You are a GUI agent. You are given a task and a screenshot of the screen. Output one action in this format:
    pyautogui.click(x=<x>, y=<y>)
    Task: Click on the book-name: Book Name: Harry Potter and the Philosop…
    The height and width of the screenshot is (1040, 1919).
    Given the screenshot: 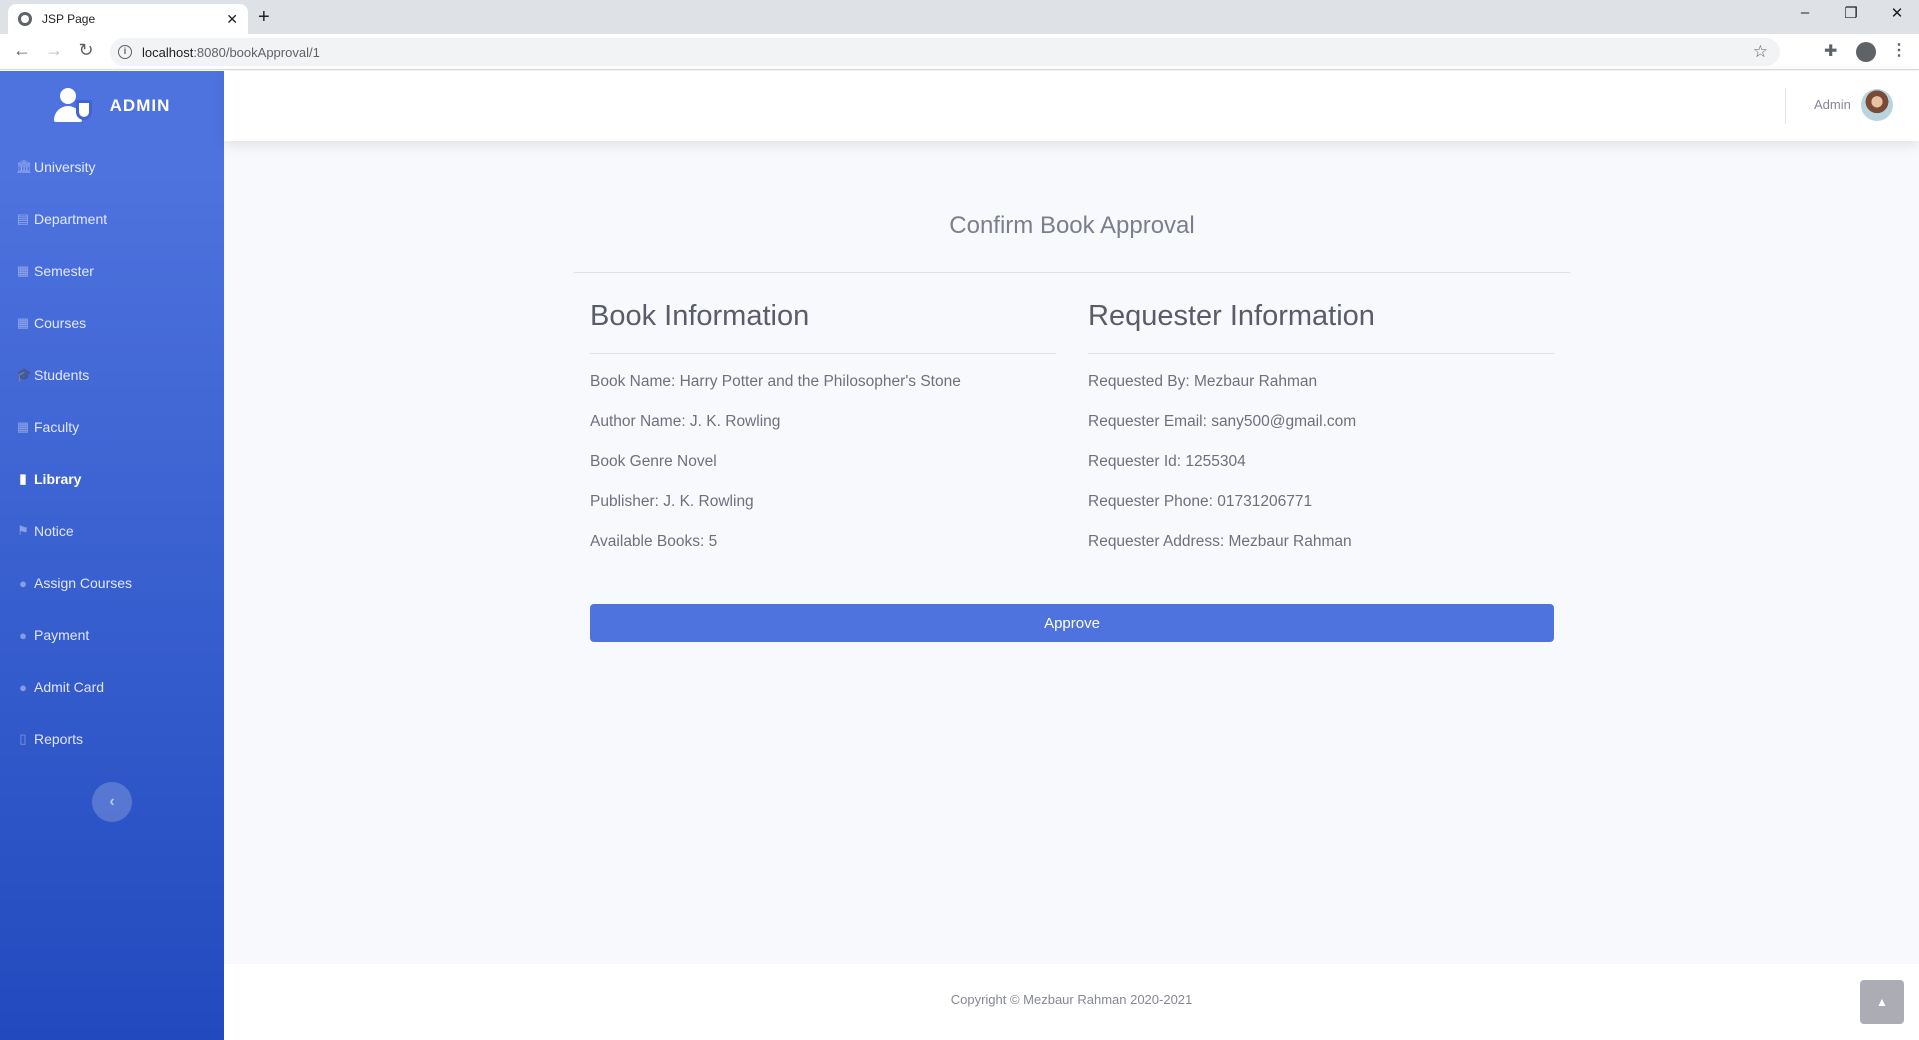 What is the action you would take?
    pyautogui.click(x=775, y=381)
    